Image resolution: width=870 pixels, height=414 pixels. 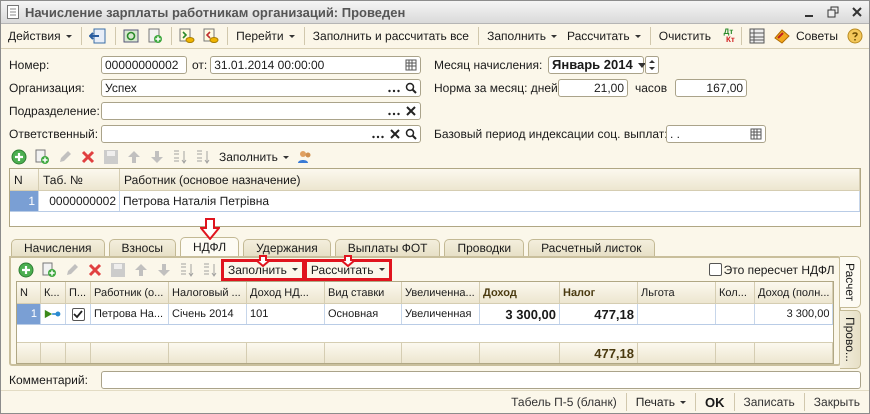 What do you see at coordinates (677, 292) in the screenshot?
I see `column-header: Льгота` at bounding box center [677, 292].